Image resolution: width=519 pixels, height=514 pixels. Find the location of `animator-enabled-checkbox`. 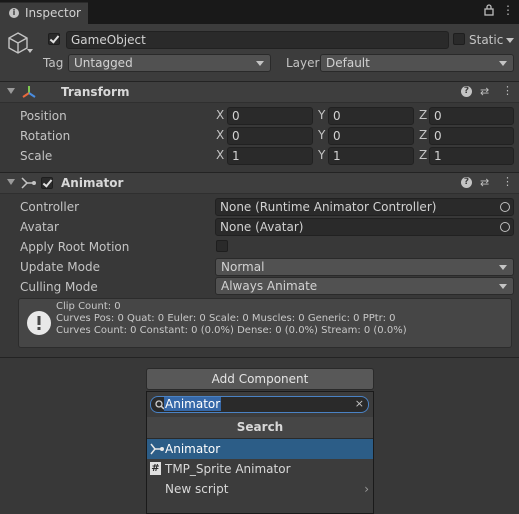

animator-enabled-checkbox is located at coordinates (47, 183).